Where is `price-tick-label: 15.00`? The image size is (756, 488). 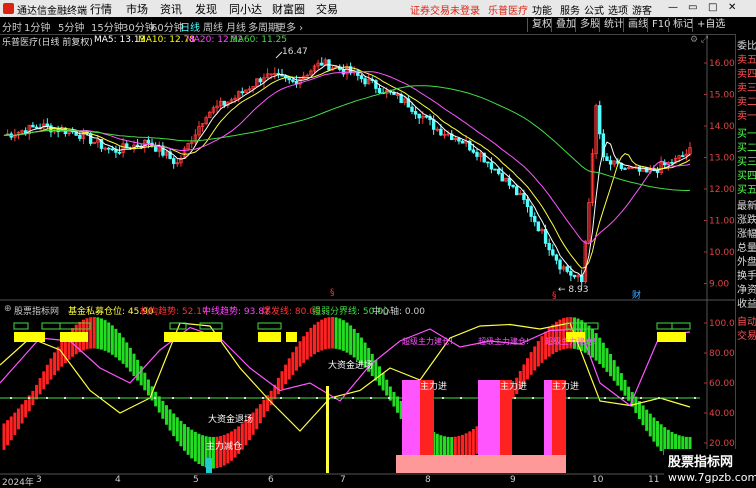 price-tick-label: 15.00 is located at coordinates (722, 96).